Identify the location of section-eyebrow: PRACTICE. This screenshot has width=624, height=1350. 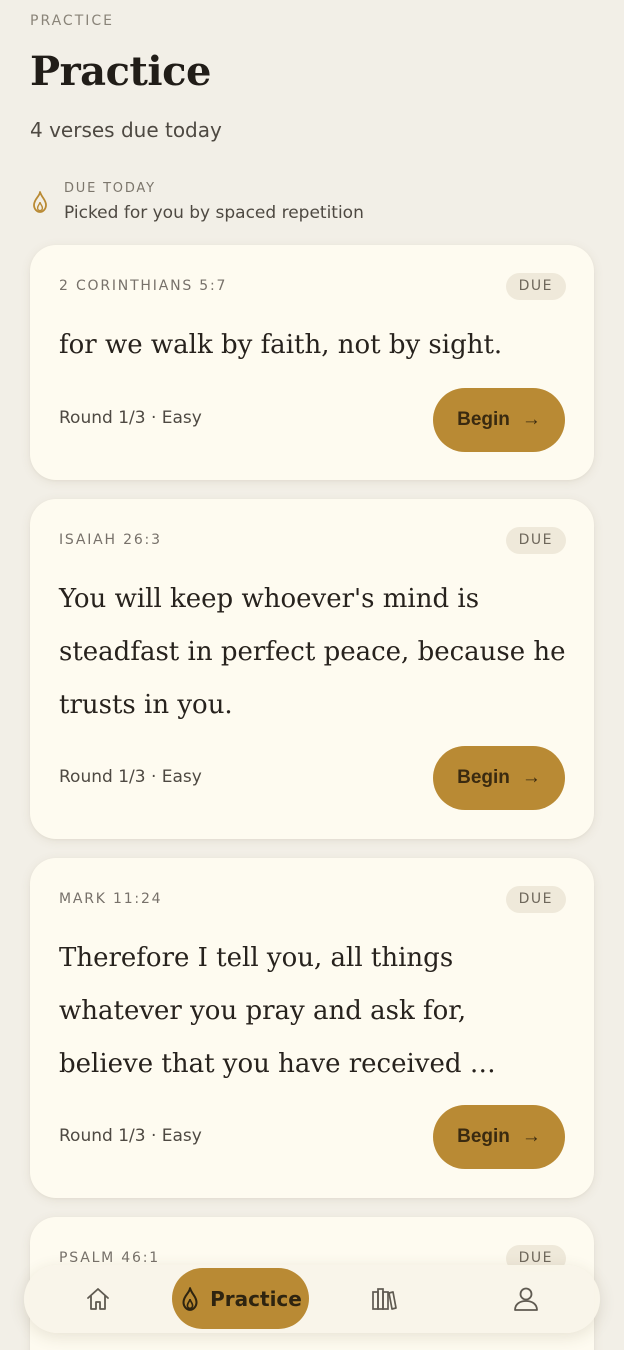
(72, 21).